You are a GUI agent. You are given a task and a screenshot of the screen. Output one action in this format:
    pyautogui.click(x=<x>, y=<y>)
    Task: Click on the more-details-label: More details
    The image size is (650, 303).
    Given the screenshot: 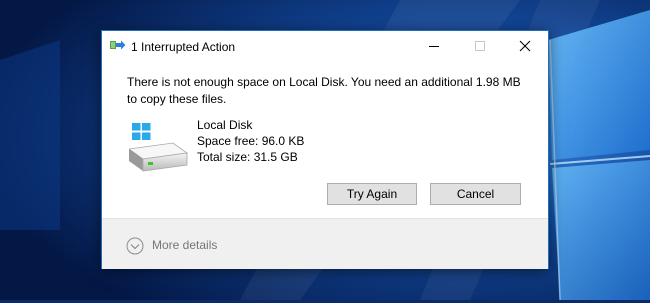 What is the action you would take?
    pyautogui.click(x=184, y=245)
    